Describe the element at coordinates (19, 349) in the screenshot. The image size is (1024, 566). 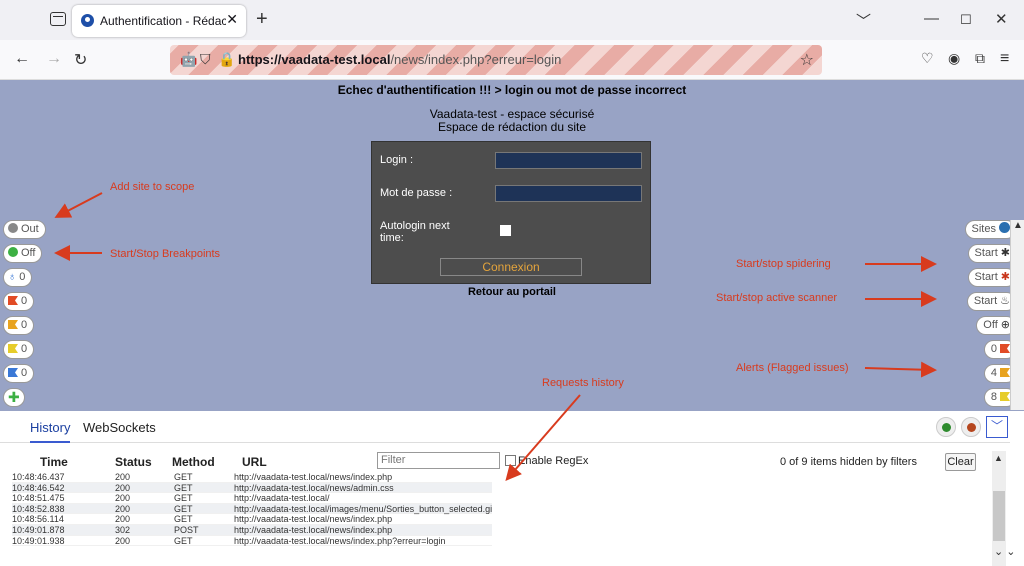
I see `hud-alerts-low-left: 0` at that location.